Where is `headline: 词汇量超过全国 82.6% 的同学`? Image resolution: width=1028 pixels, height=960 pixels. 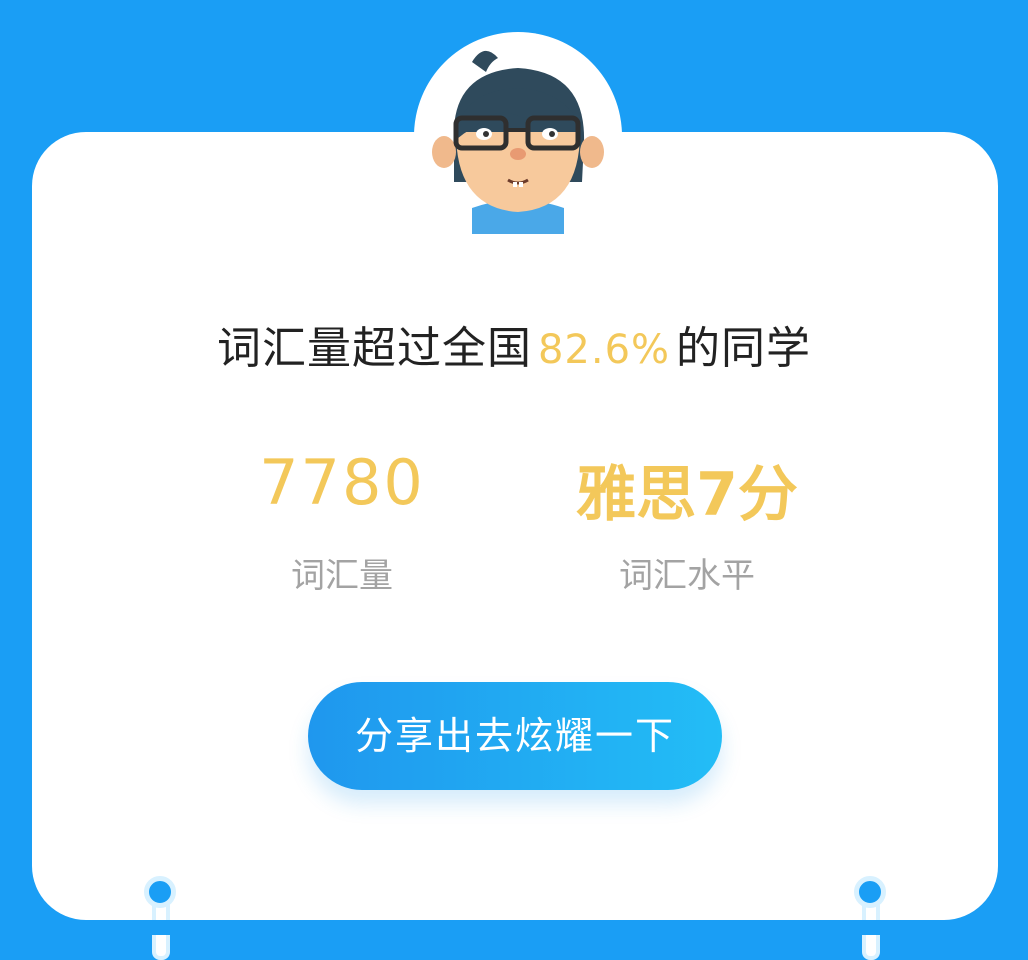
headline: 词汇量超过全国 82.6% 的同学 is located at coordinates (514, 344).